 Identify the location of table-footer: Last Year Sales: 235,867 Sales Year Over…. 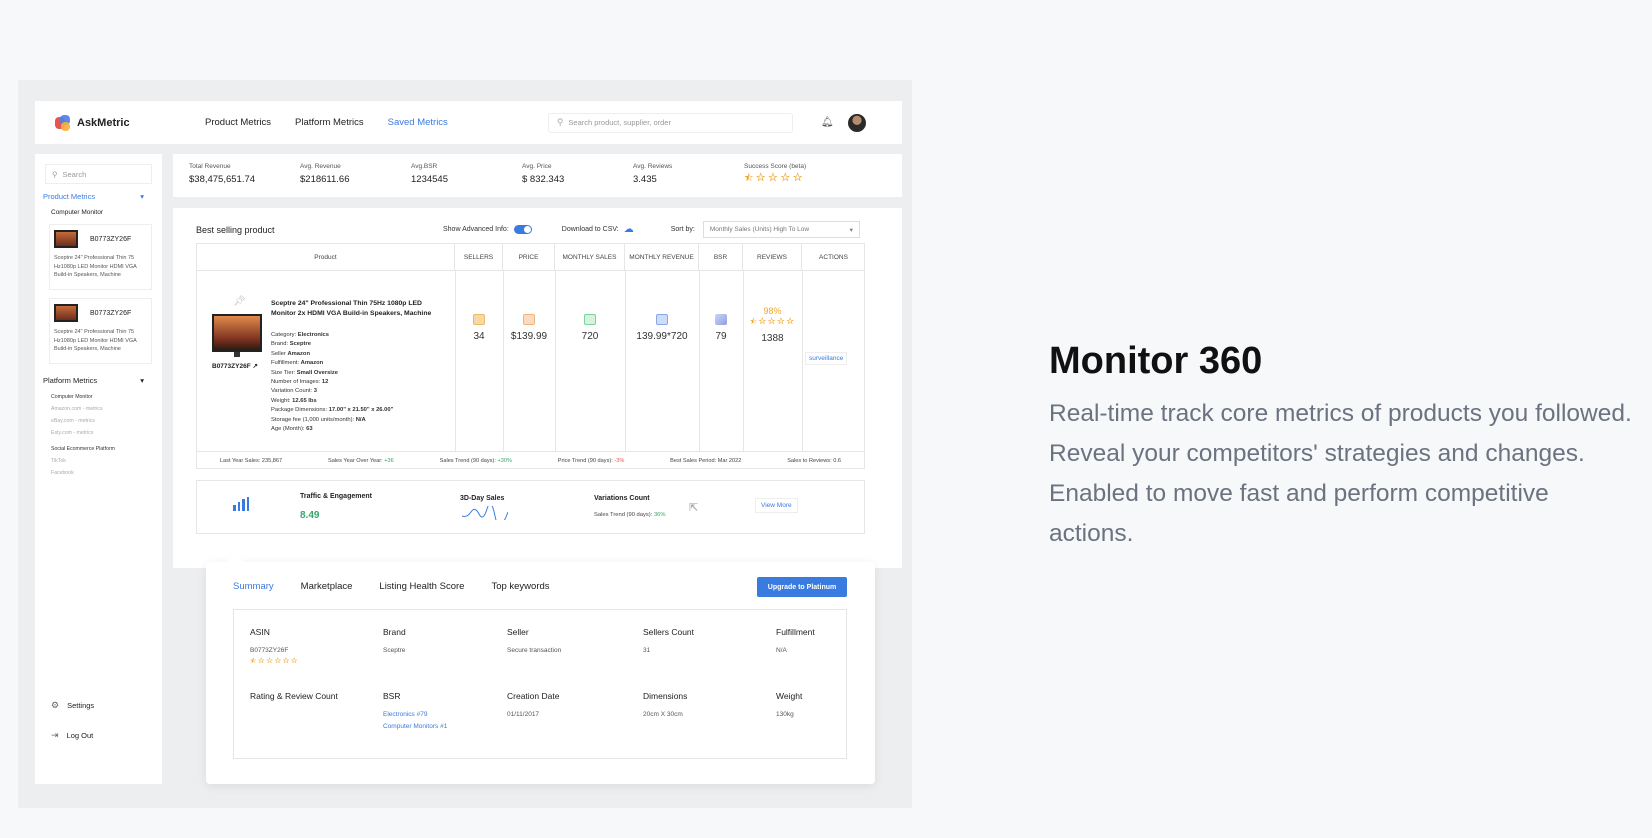
(530, 460).